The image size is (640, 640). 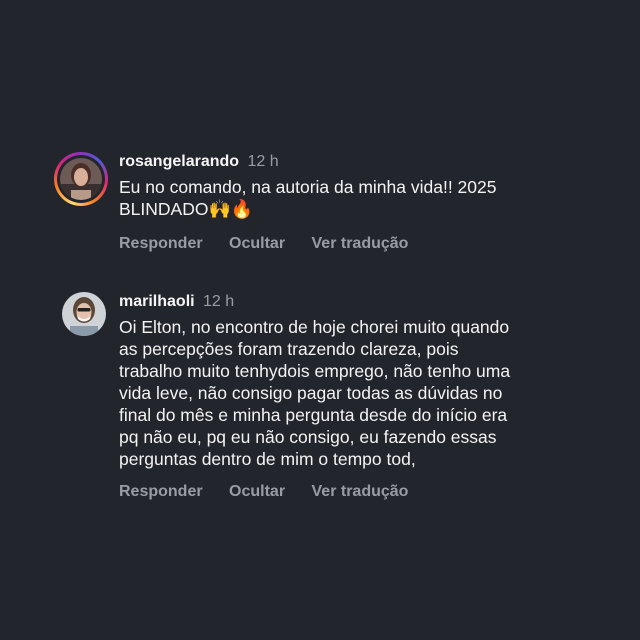 I want to click on comment-header: marilhaoli 12 h, so click(x=364, y=302).